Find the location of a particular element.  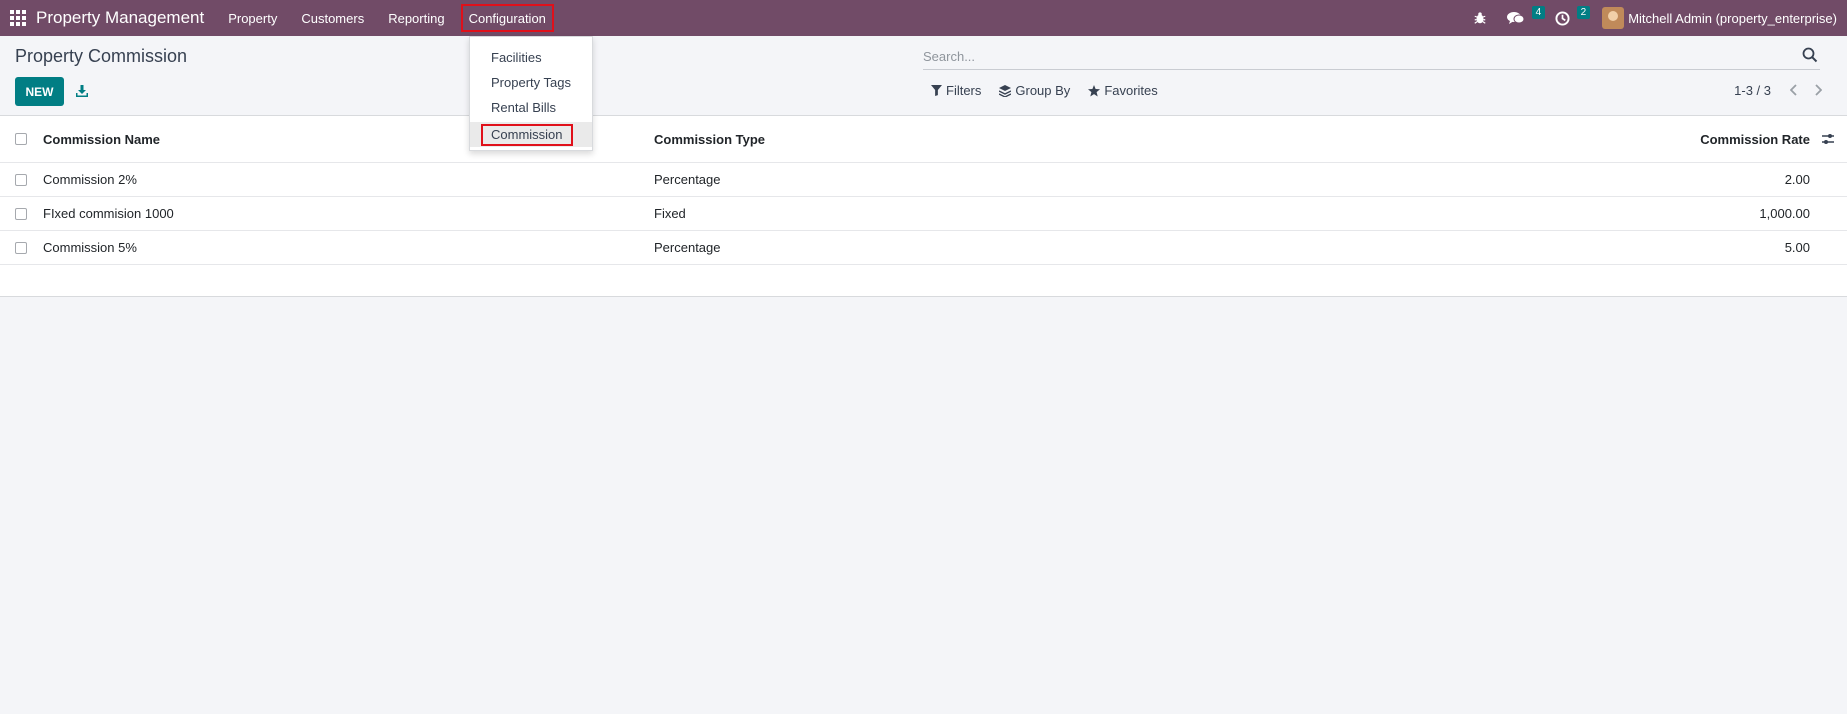

menu-item-commission: Commission is located at coordinates (531, 134).